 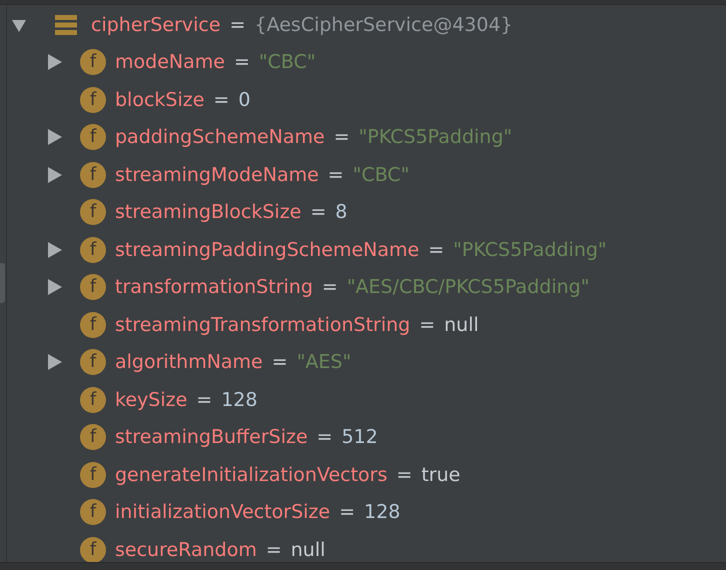 I want to click on field-name: paddingSchemeName, so click(x=220, y=137).